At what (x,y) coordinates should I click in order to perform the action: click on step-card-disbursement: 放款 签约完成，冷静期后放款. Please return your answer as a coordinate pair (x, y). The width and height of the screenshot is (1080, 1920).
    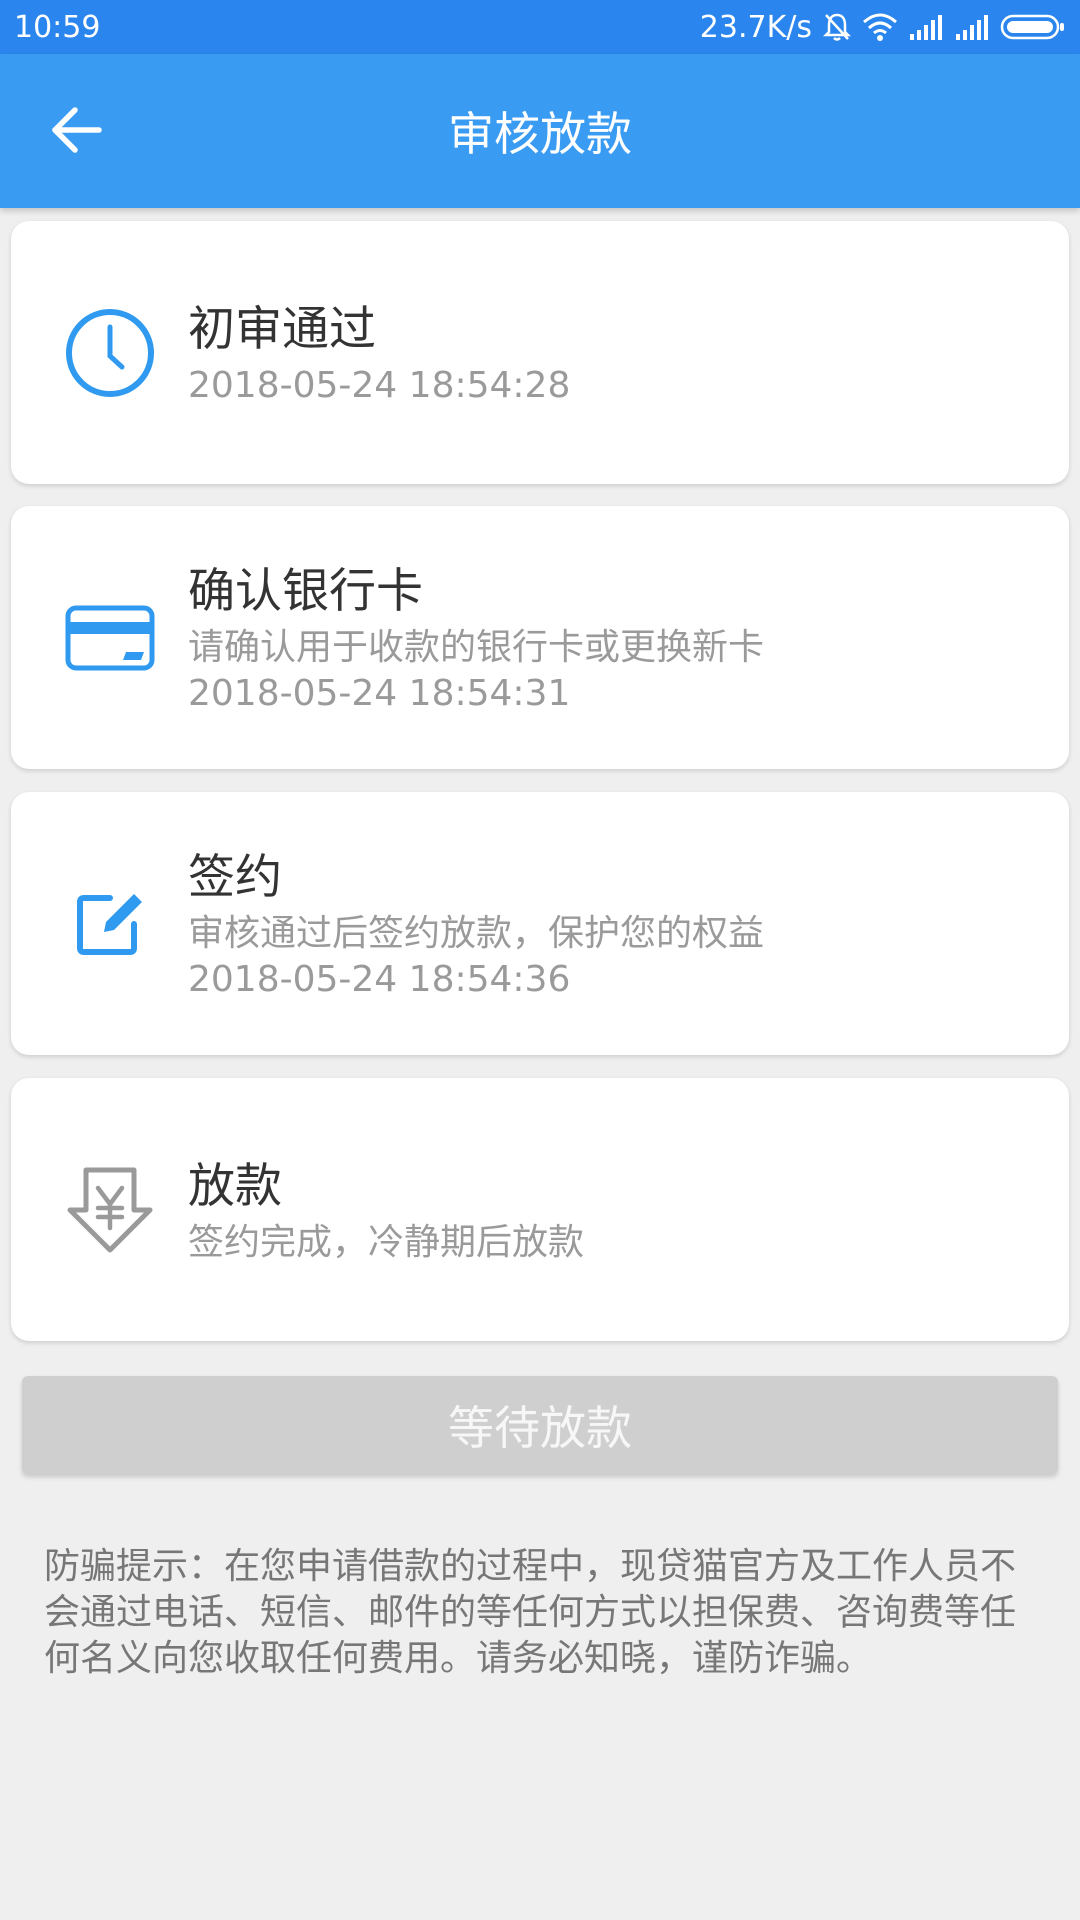
    Looking at the image, I should click on (540, 1209).